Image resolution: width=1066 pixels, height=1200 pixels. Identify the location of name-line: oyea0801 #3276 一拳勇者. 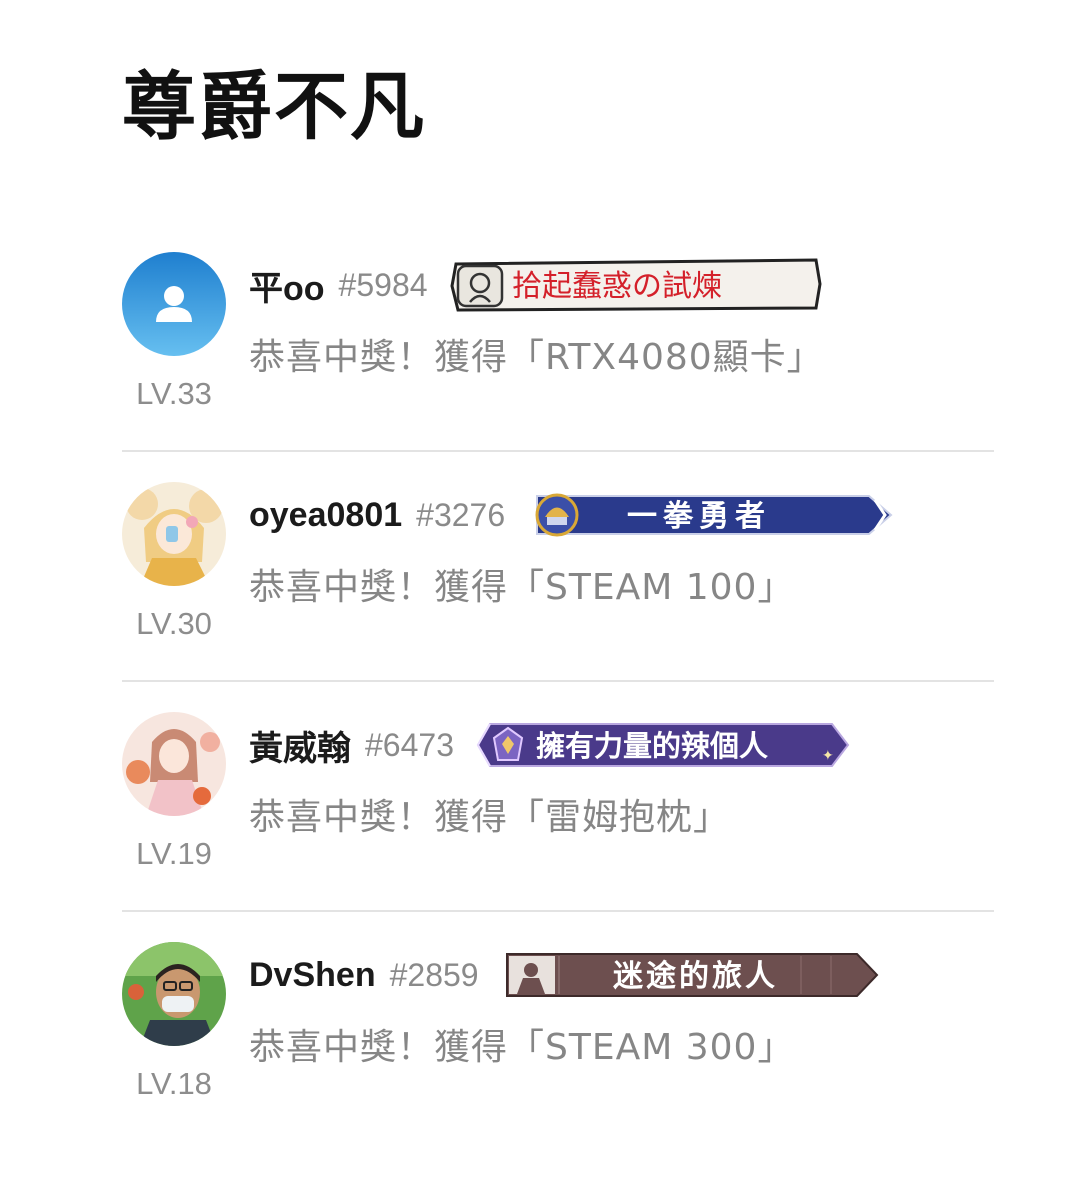
(621, 515).